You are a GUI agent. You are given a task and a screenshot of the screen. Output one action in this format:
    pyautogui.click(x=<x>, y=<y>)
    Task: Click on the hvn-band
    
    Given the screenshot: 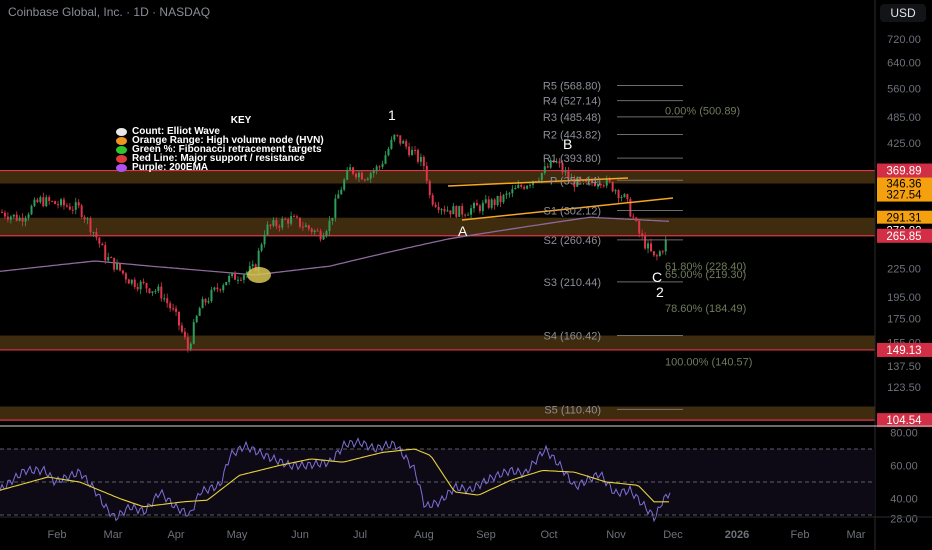 What is the action you would take?
    pyautogui.click(x=437, y=413)
    